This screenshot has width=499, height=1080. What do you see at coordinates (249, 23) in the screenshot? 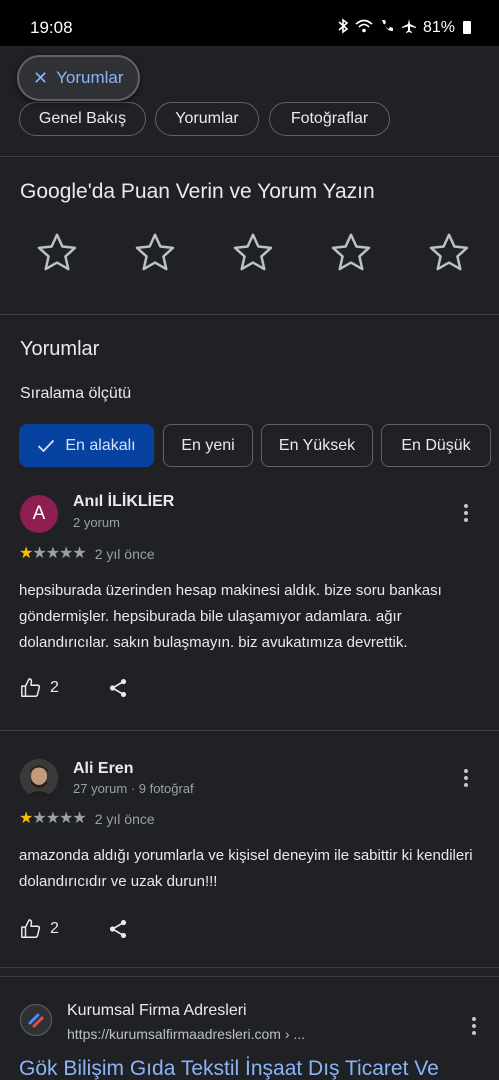
I see `status-bar: 19:08 81%` at bounding box center [249, 23].